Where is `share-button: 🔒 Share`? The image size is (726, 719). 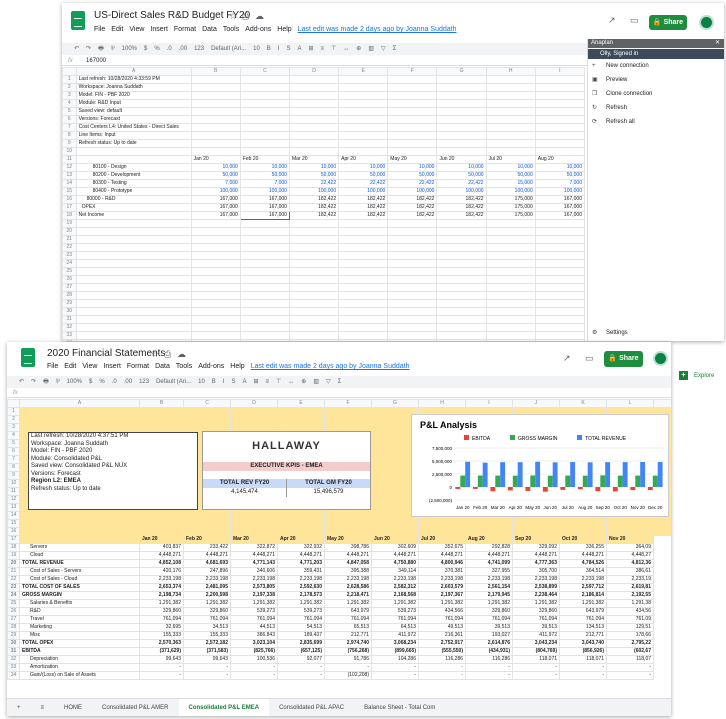 share-button: 🔒 Share is located at coordinates (668, 22).